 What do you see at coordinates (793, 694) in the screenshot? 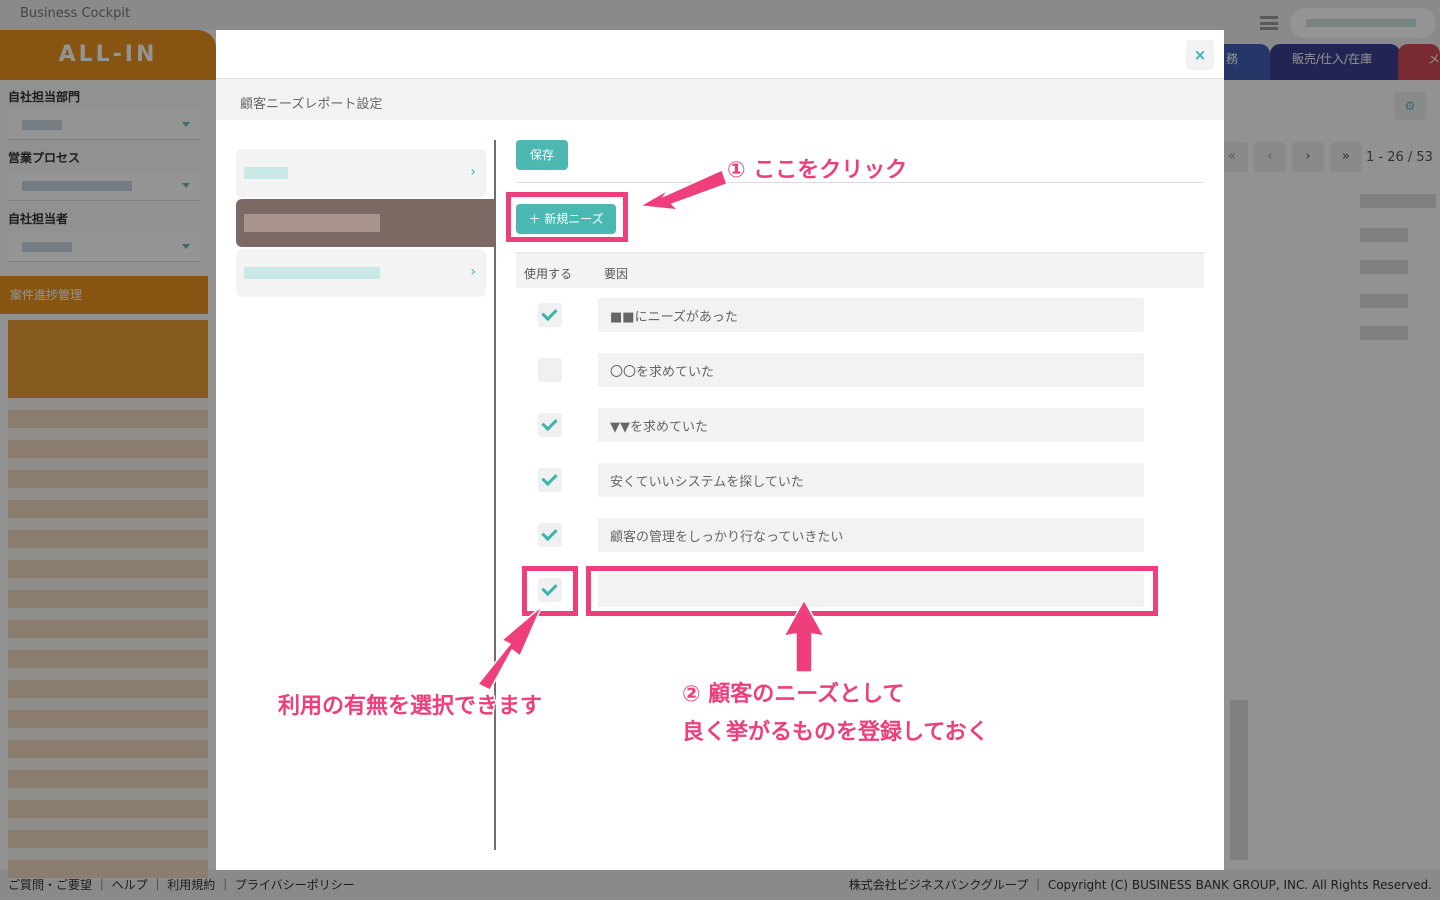
I see `annotation-register-needs-line1: ② 顧客のニーズとして` at bounding box center [793, 694].